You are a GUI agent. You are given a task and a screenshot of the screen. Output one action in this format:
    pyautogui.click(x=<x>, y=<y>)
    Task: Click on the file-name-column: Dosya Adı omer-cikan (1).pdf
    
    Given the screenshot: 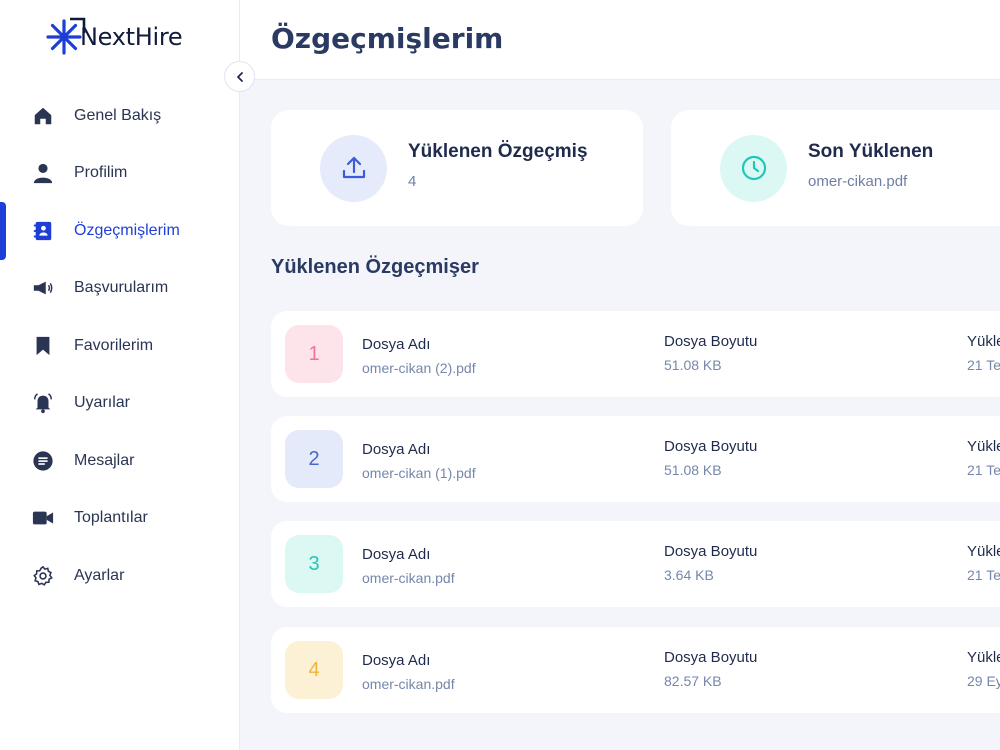 What is the action you would take?
    pyautogui.click(x=419, y=461)
    